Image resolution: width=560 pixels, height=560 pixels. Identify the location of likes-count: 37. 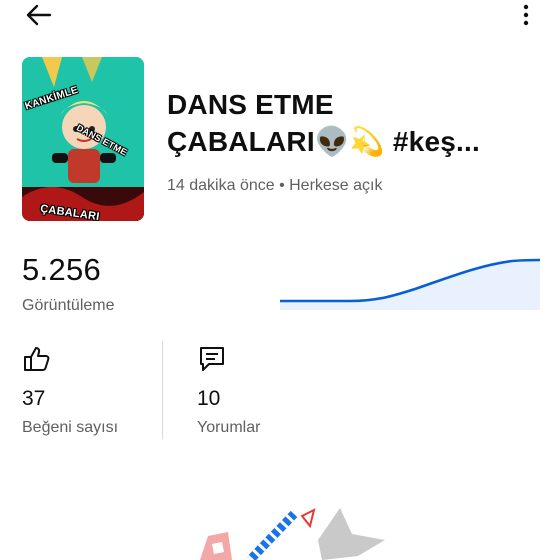
(34, 398).